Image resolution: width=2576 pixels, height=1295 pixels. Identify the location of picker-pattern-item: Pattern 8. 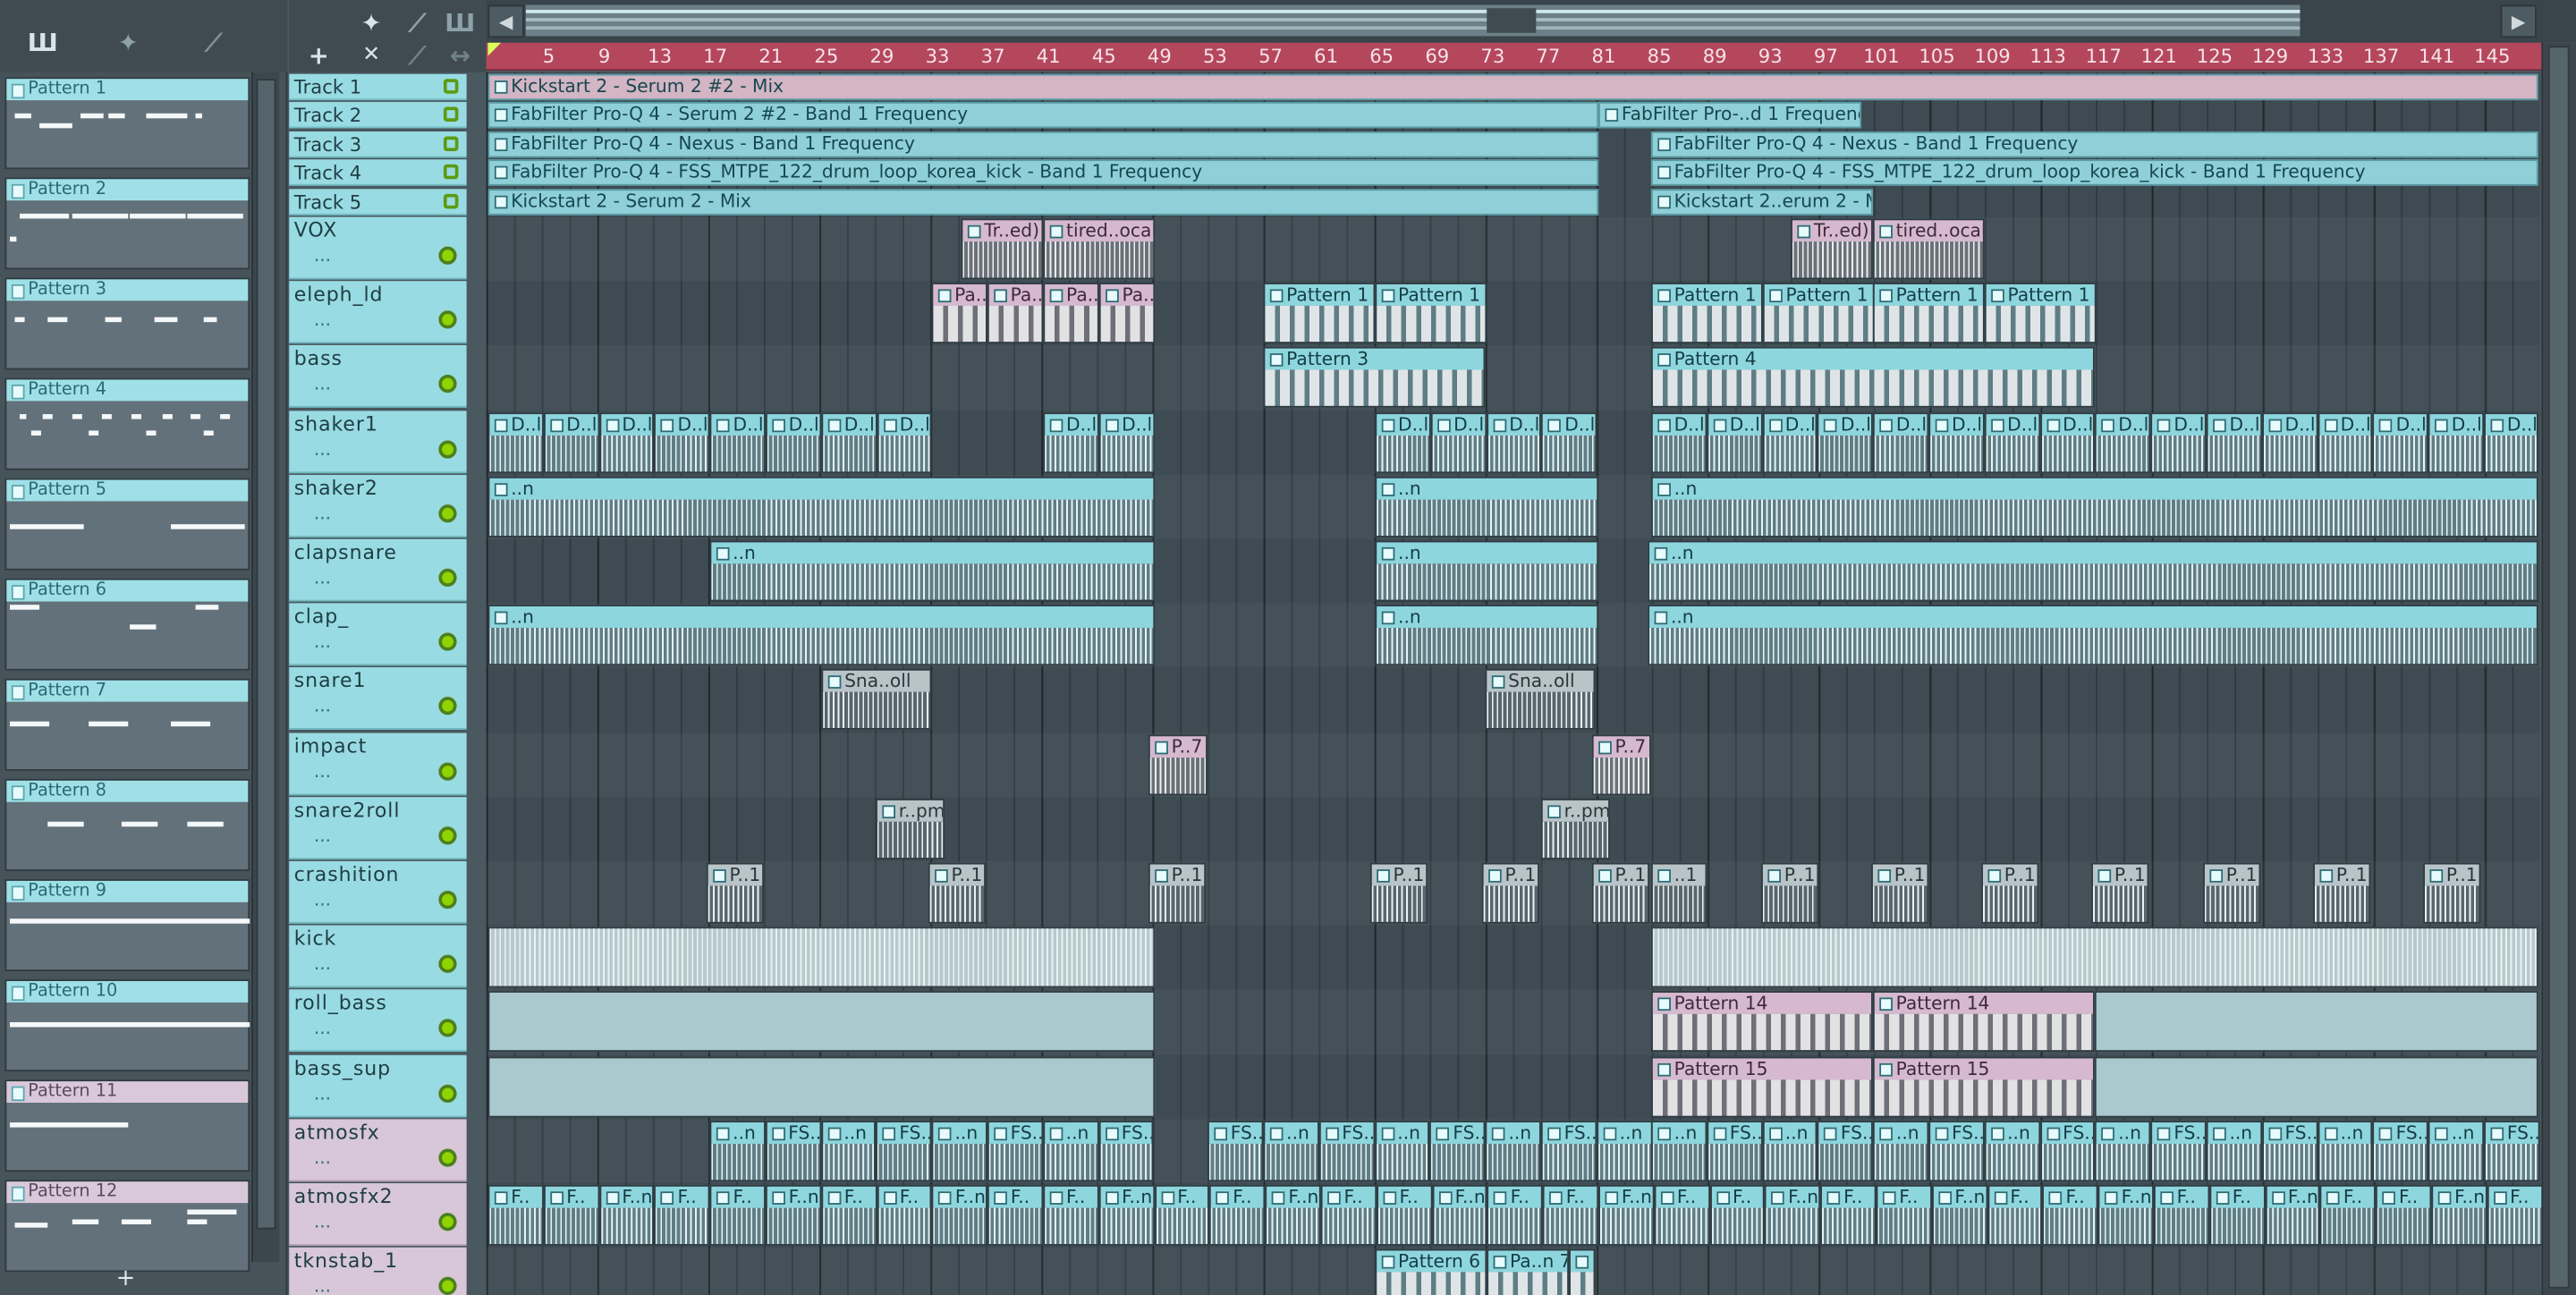
(127, 825).